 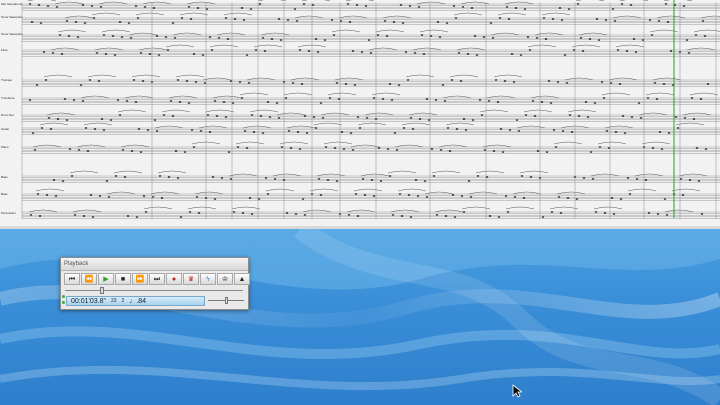 I want to click on metronome-icon: ▲, so click(x=242, y=279).